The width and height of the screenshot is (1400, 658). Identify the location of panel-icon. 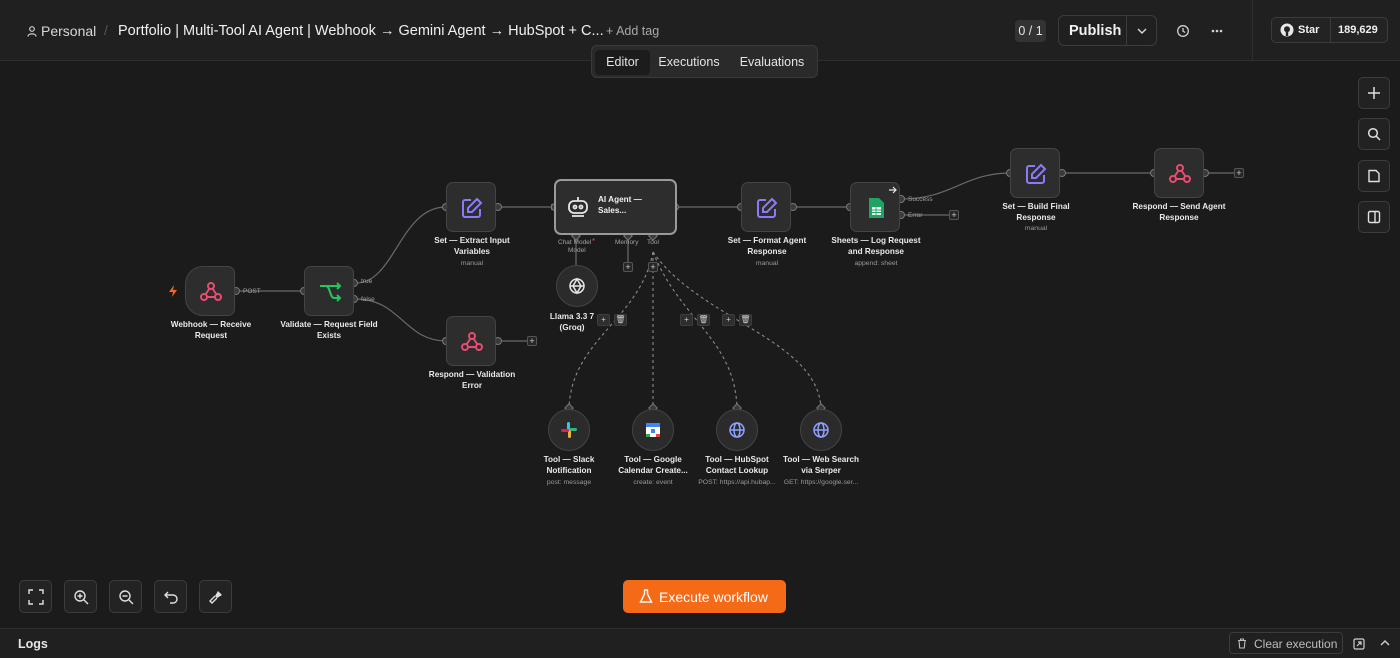
(1374, 217).